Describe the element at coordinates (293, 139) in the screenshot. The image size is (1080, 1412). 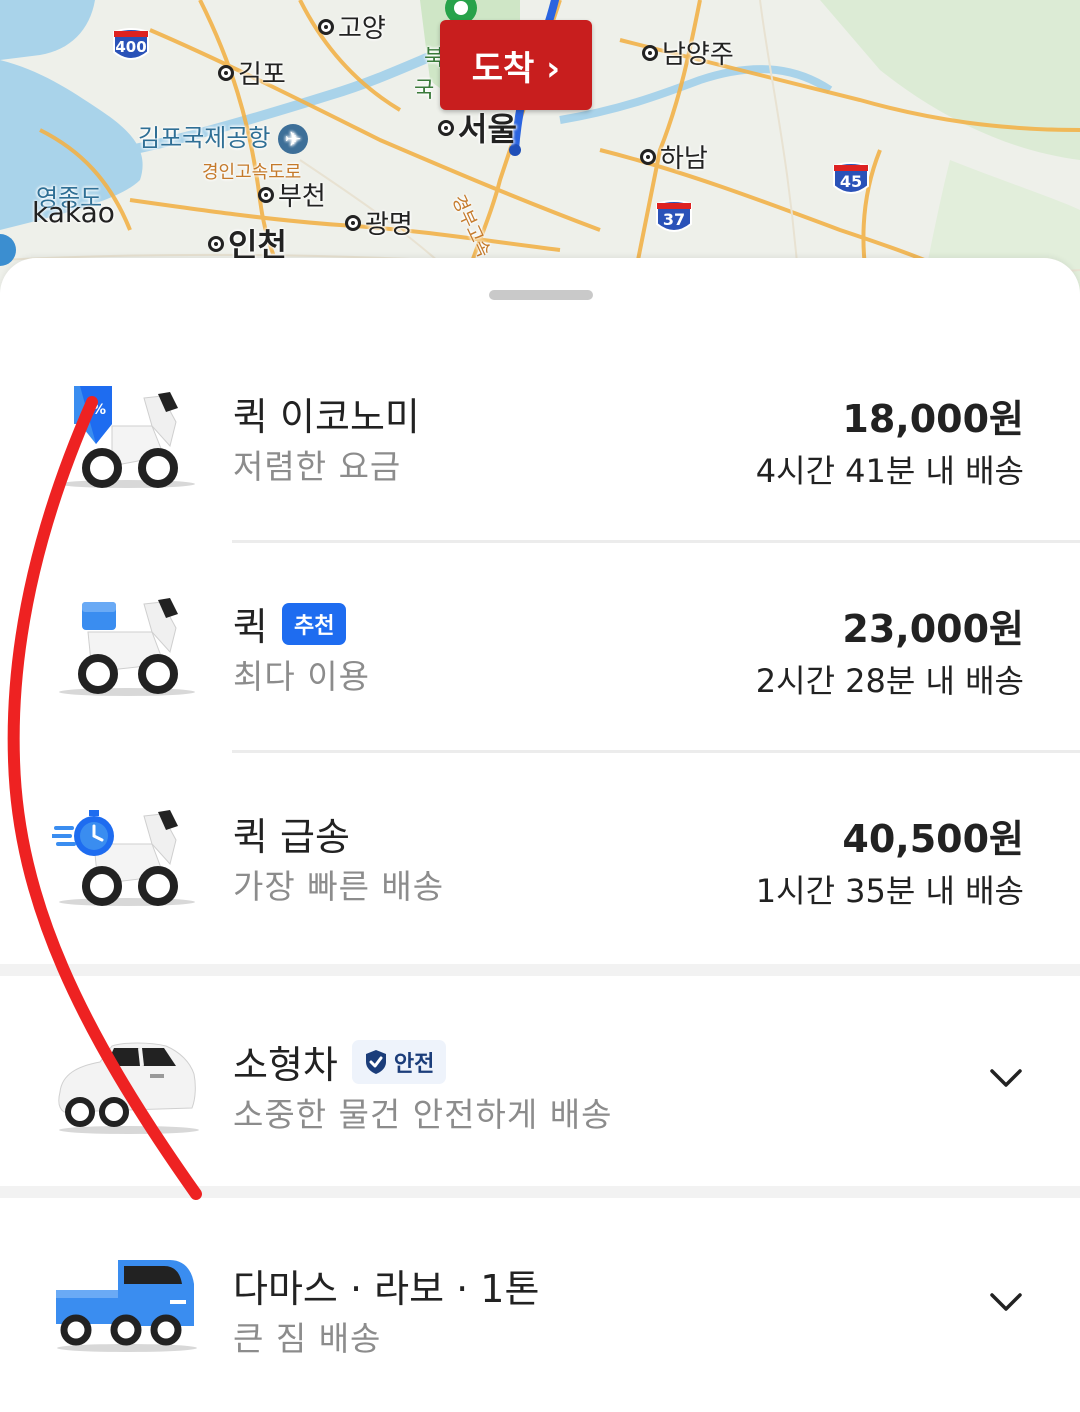
I see `airport-icon: ✈` at that location.